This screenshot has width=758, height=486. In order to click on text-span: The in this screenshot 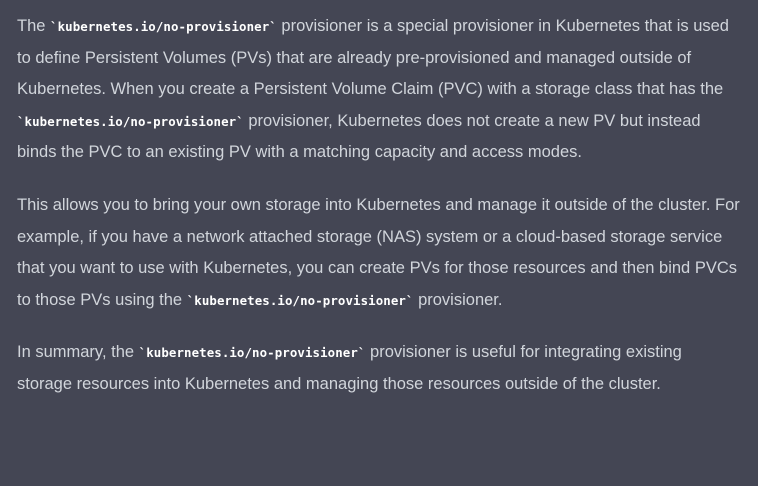, I will do `click(34, 26)`.